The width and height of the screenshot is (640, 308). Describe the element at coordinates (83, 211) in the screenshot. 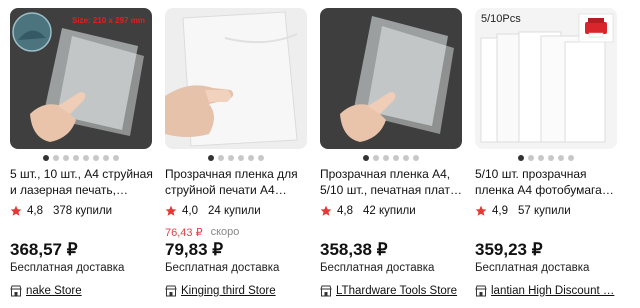

I see `purchase-count: 378 купили` at that location.